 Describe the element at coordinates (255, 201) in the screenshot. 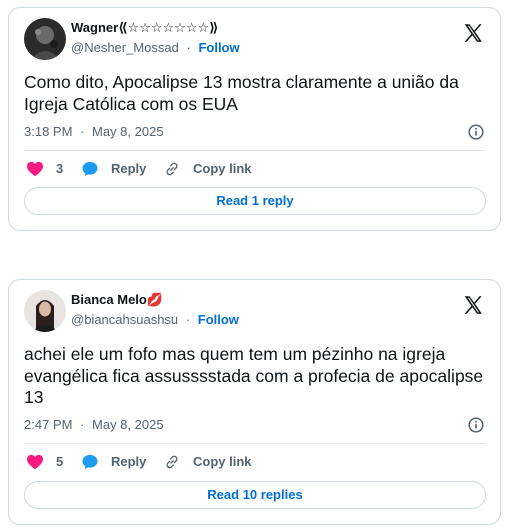

I see `read-replies-button: Read 1 reply` at that location.